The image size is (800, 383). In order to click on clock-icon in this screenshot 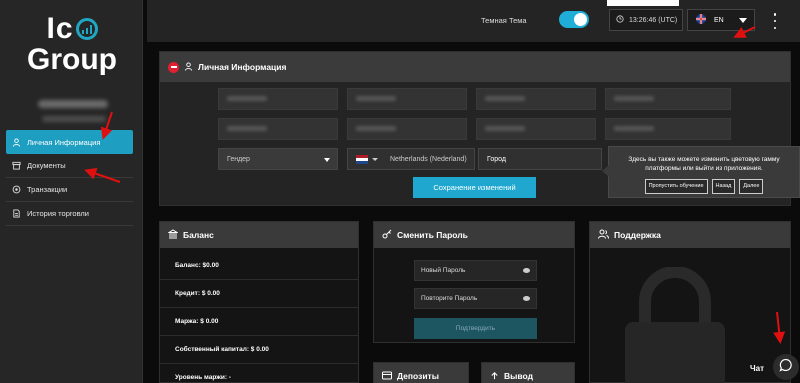, I will do `click(620, 20)`.